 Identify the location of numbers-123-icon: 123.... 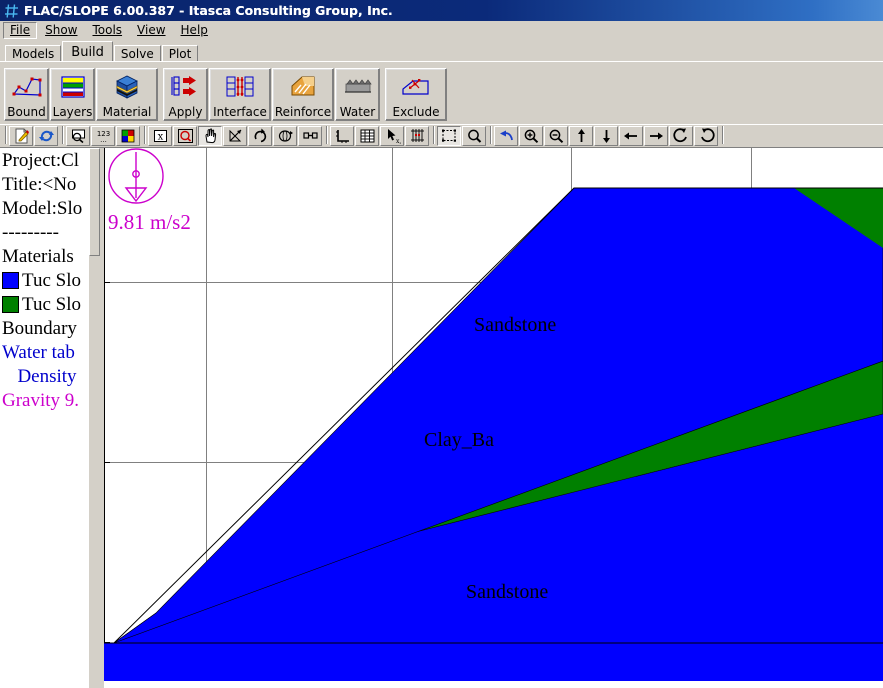
(103, 136).